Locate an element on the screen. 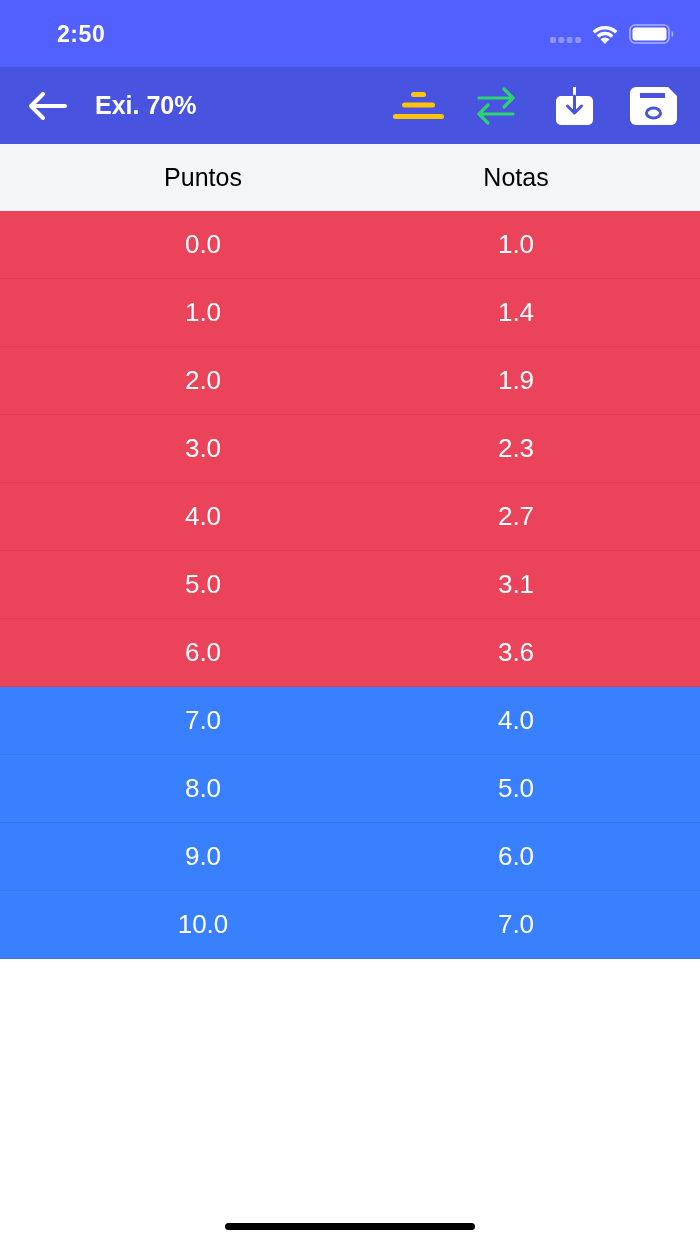  status-time: 2:50 is located at coordinates (81, 35).